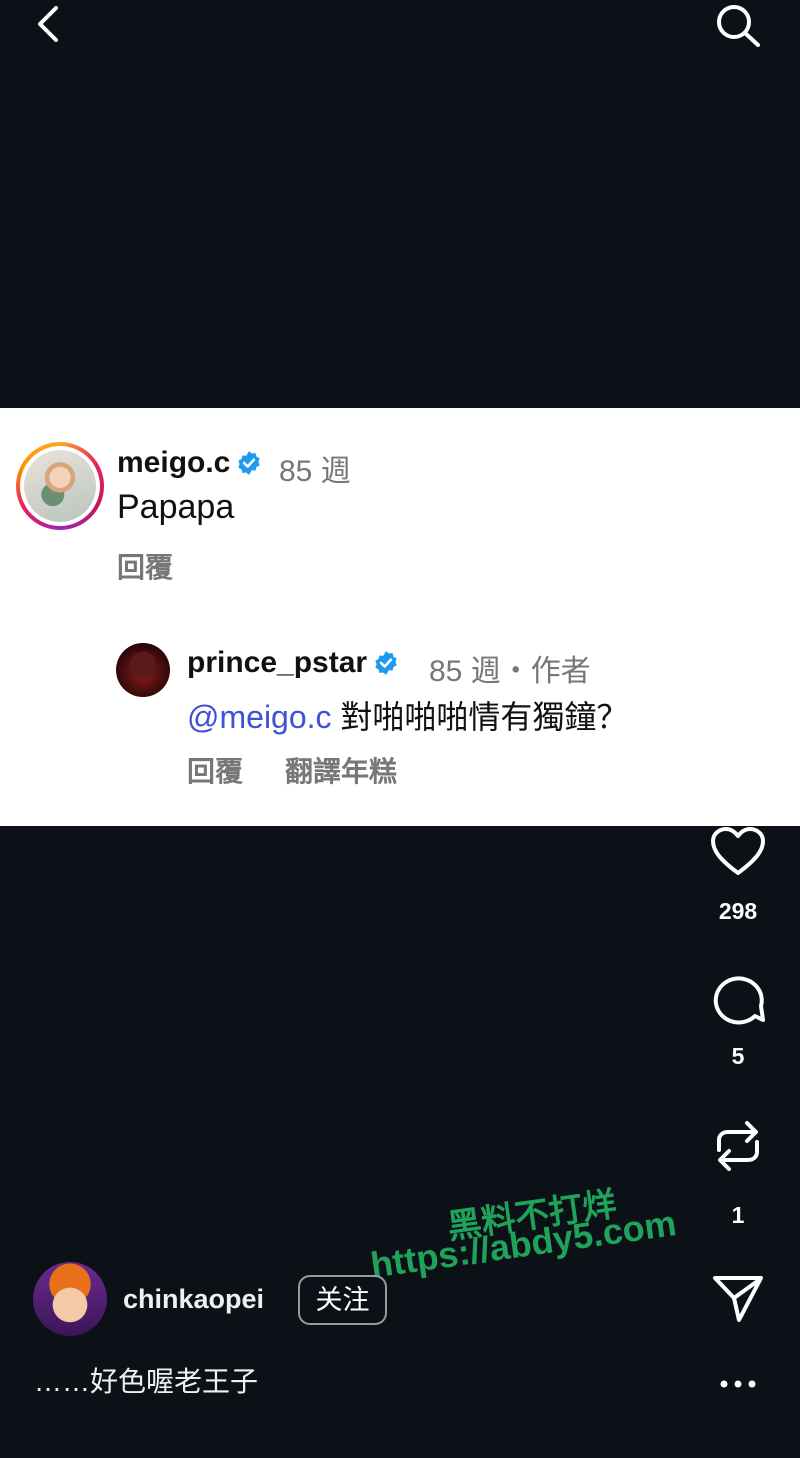  I want to click on more-options-button, so click(738, 1384).